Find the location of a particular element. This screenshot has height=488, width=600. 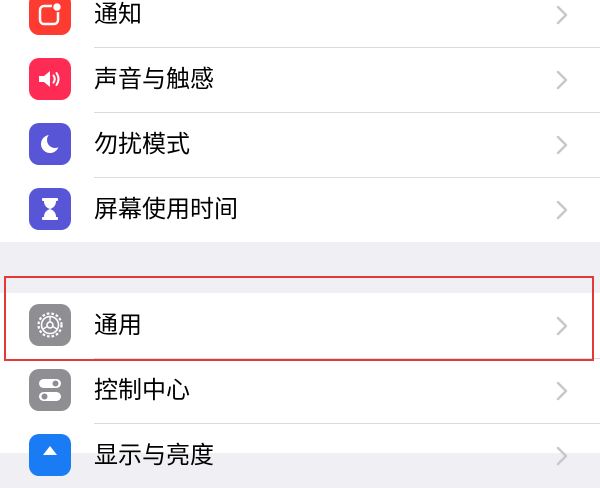

settings-row-screen-time: 屏幕使用时间 is located at coordinates (300, 209).